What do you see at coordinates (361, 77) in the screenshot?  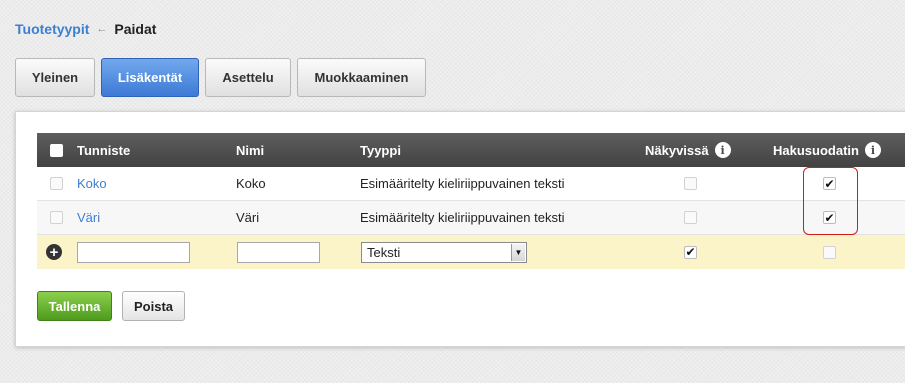 I see `tab-editing: Muokkaaminen` at bounding box center [361, 77].